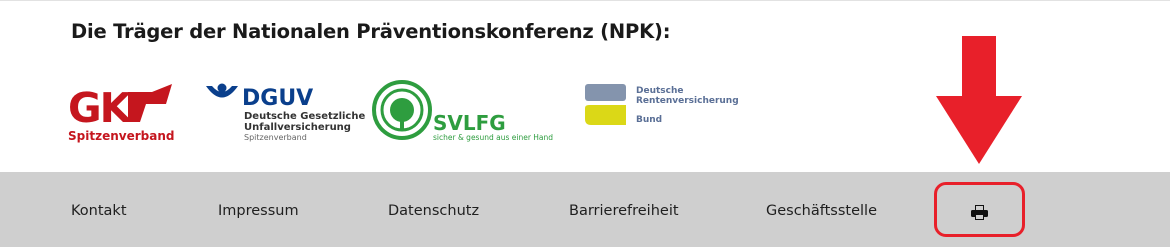 Image resolution: width=1170 pixels, height=247 pixels. I want to click on dguv-line1: Deutsche Gesetzliche, so click(304, 116).